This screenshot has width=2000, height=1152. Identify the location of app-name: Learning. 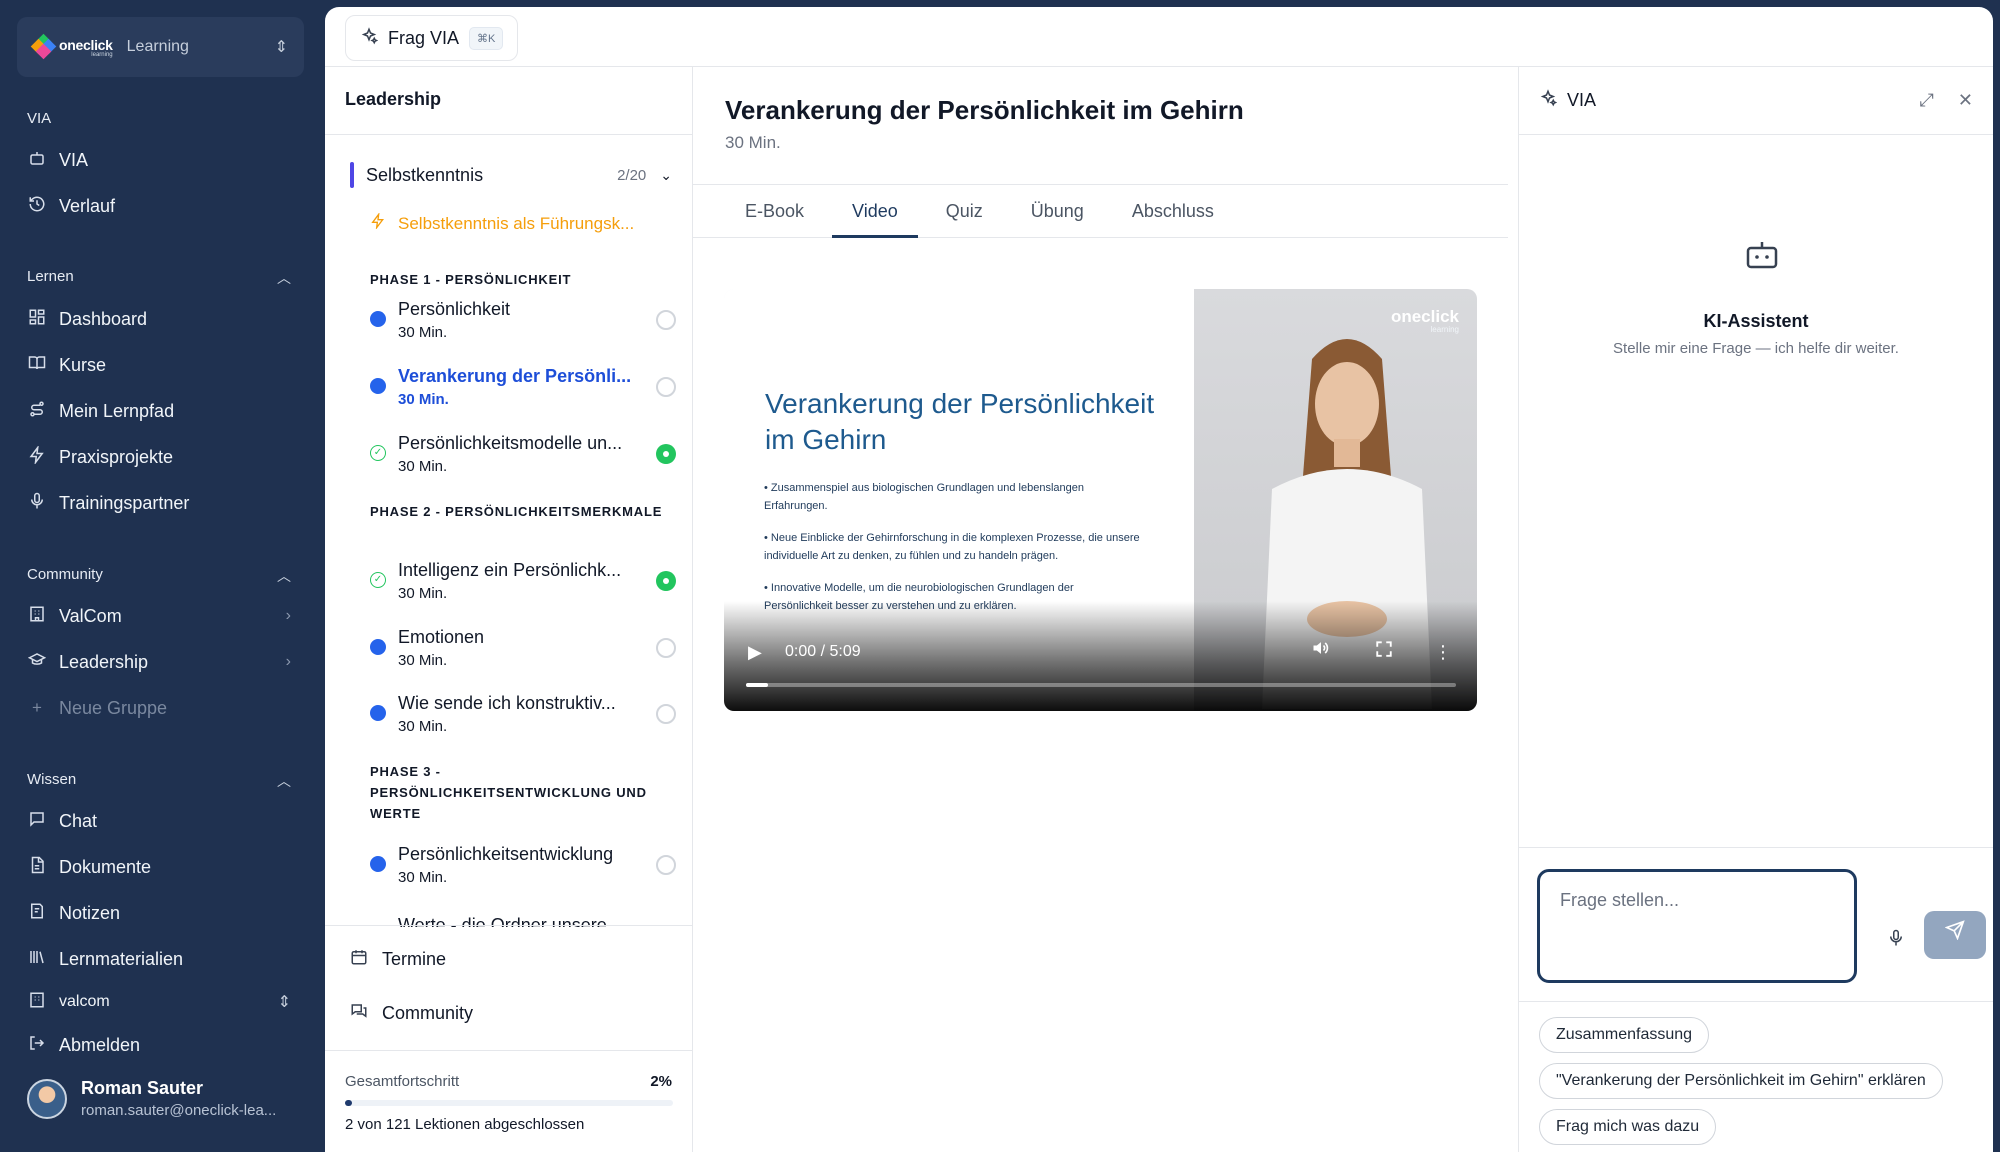
(157, 46).